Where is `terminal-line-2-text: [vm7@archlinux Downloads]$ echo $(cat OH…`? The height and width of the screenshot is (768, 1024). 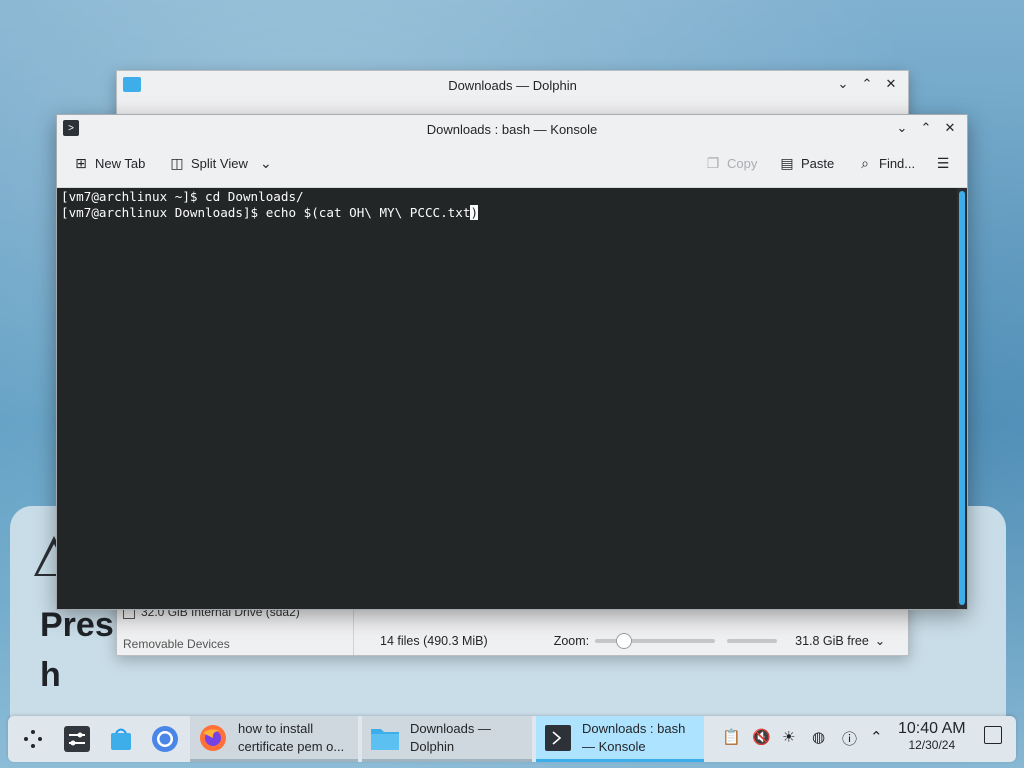 terminal-line-2-text: [vm7@archlinux Downloads]$ echo $(cat OH… is located at coordinates (266, 212).